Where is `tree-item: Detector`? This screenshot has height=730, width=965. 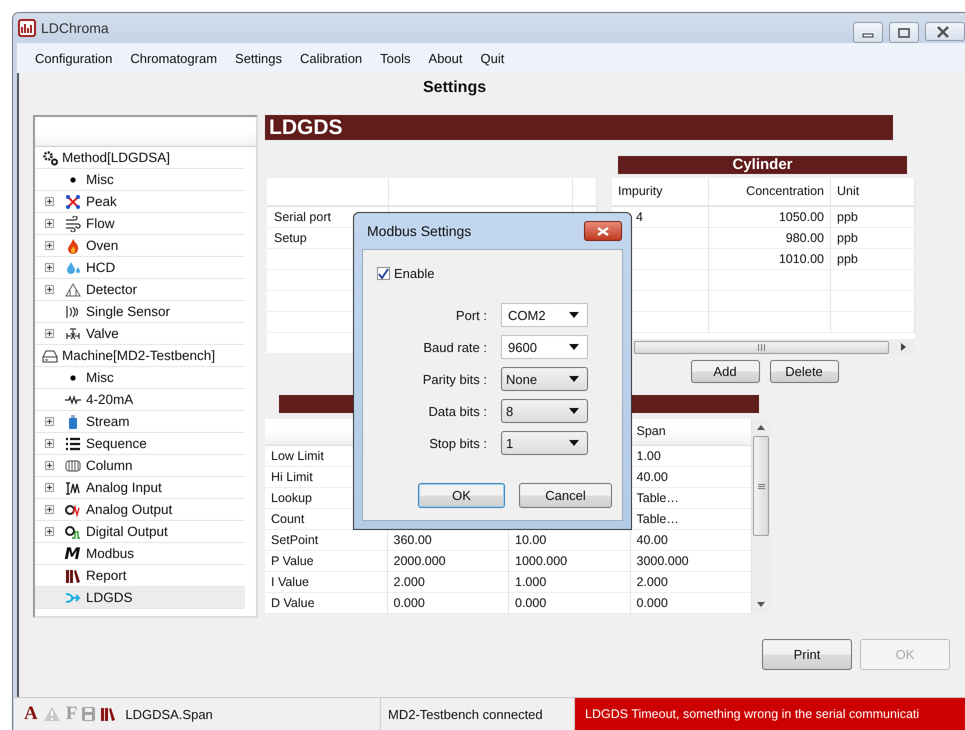
tree-item: Detector is located at coordinates (140, 290).